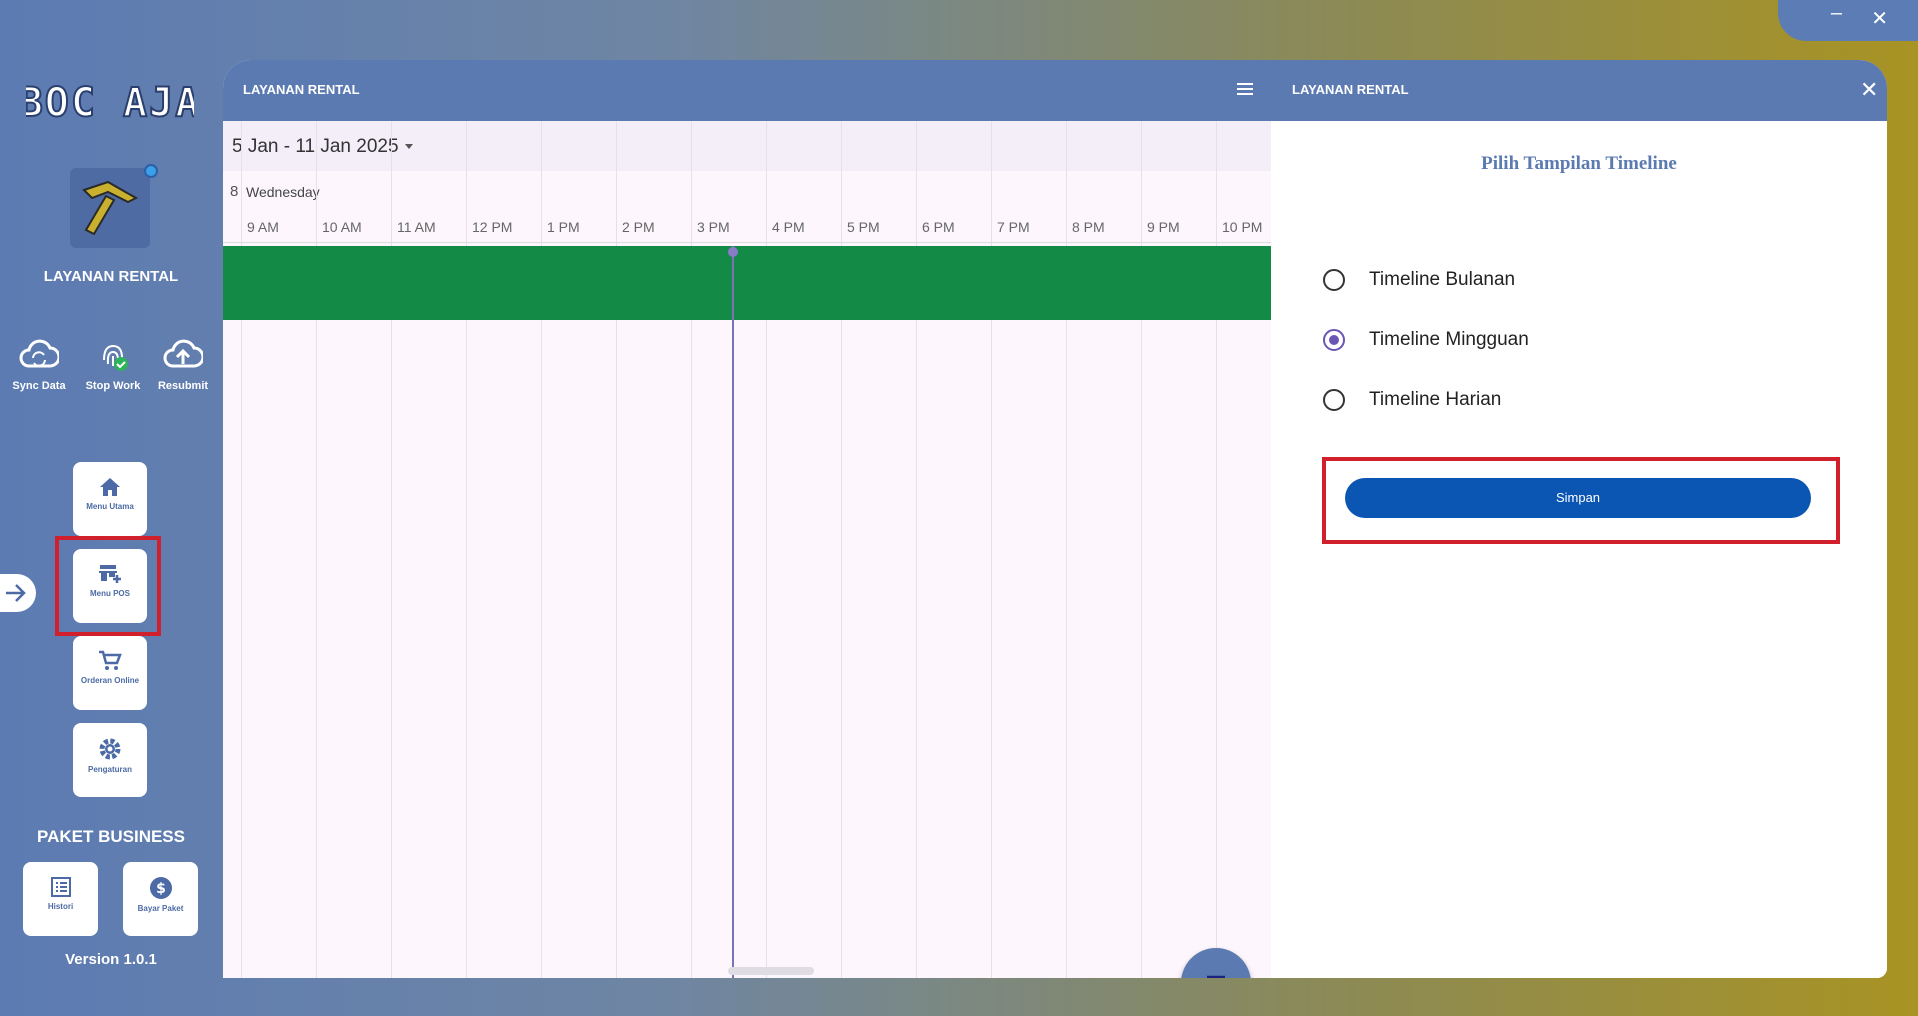  Describe the element at coordinates (60, 906) in the screenshot. I see `histori-label: Histori` at that location.